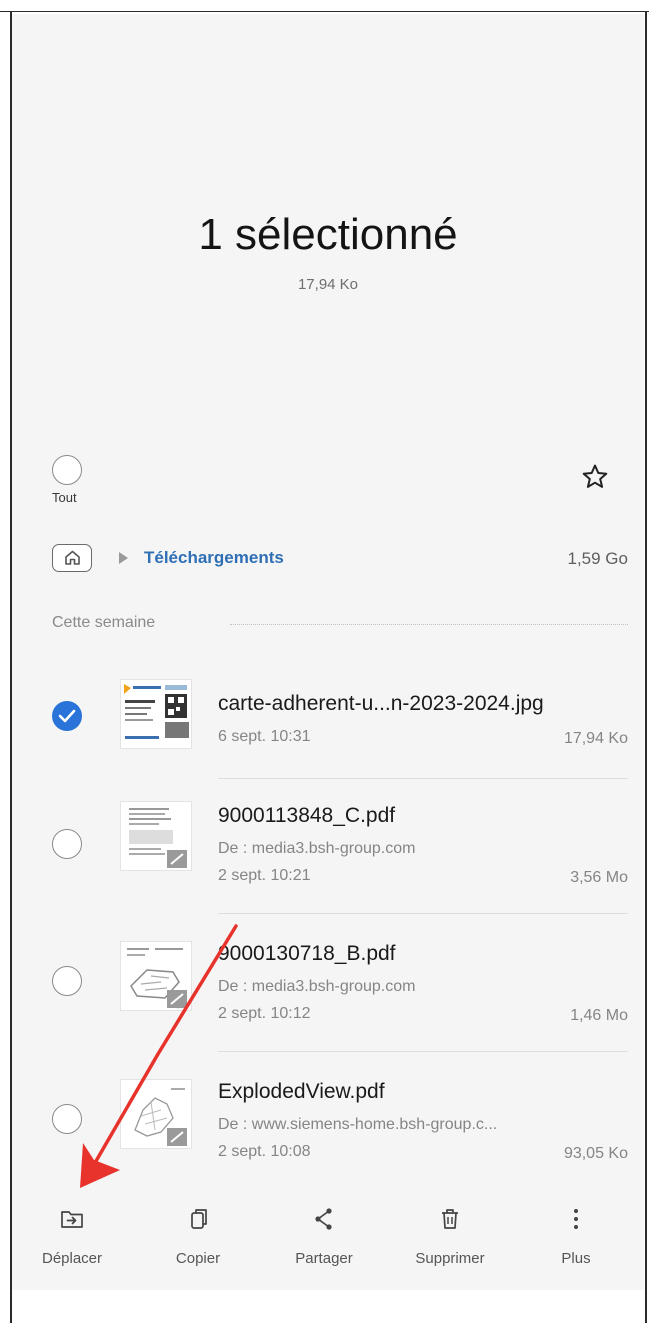 Image resolution: width=649 pixels, height=1323 pixels. What do you see at coordinates (646, 667) in the screenshot?
I see `screenshot-right-border` at bounding box center [646, 667].